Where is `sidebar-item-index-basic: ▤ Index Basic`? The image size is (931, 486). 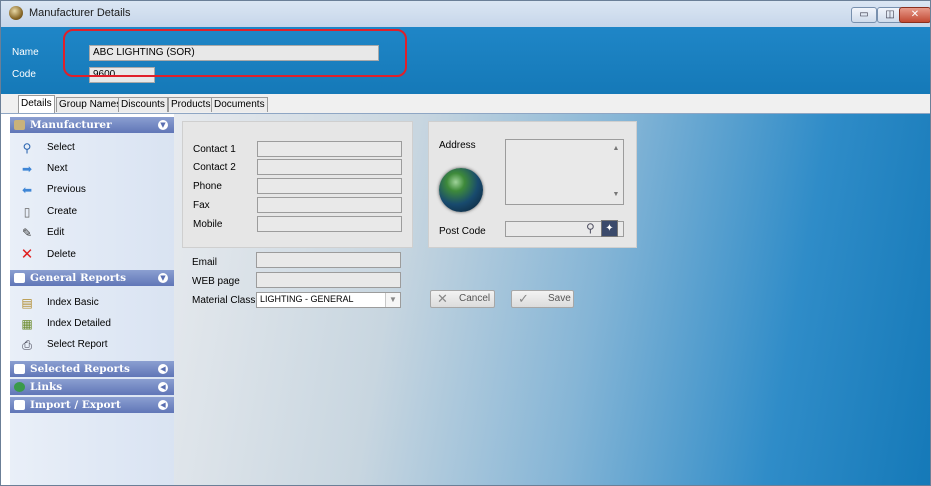 sidebar-item-index-basic: ▤ Index Basic is located at coordinates (92, 303).